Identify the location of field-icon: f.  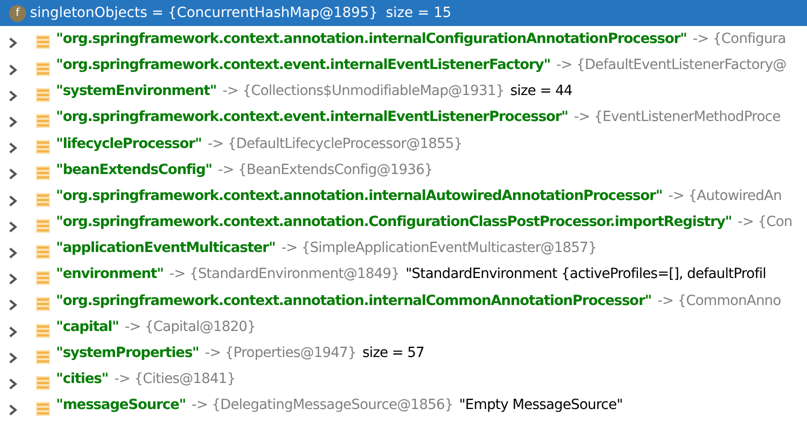
(17, 13).